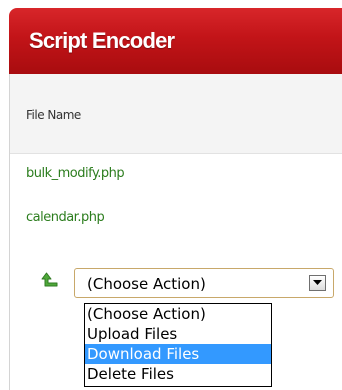 This screenshot has height=390, width=342. I want to click on dropdown-option-upload-files: Upload Files, so click(178, 334).